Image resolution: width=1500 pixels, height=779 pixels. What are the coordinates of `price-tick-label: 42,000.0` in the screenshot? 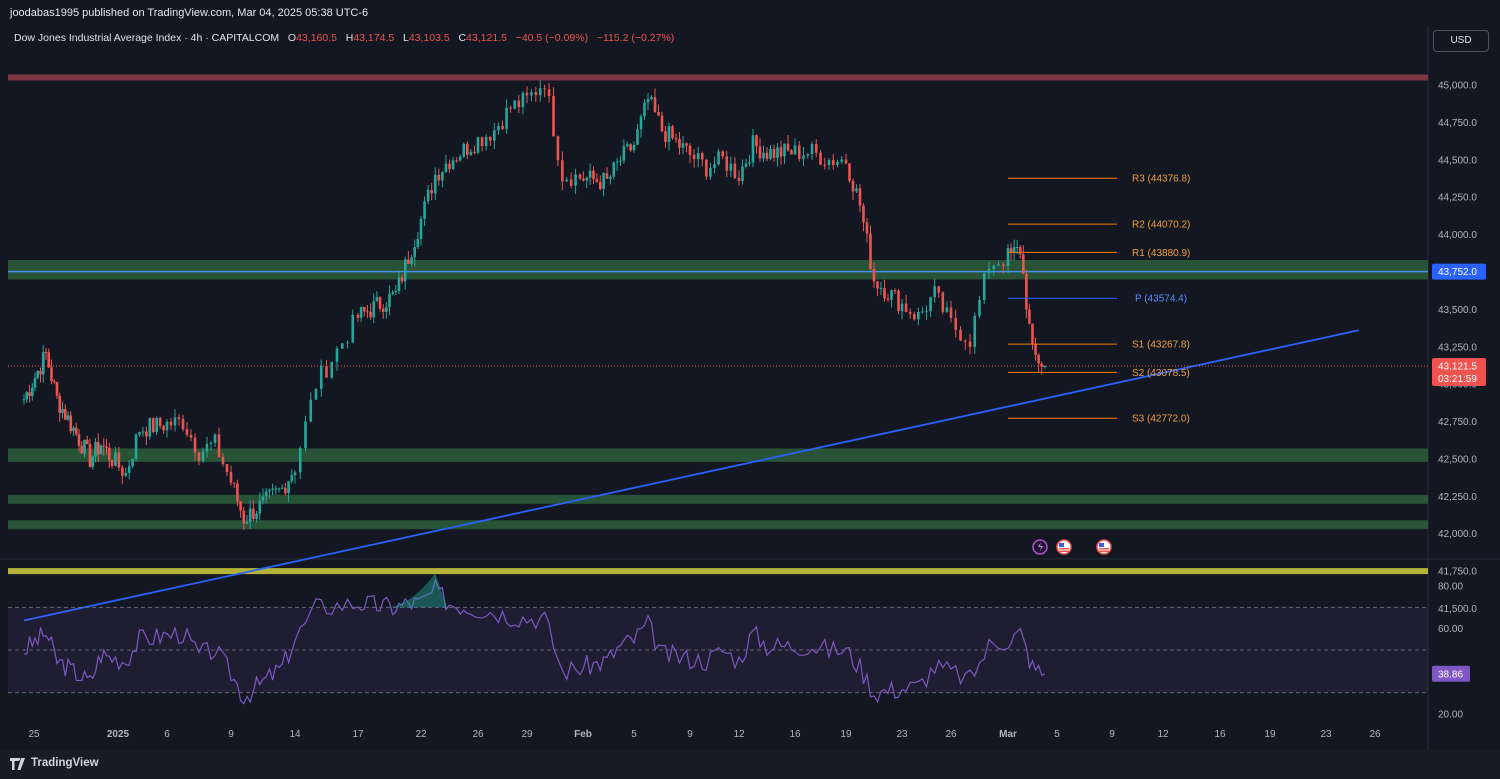 It's located at (1457, 534).